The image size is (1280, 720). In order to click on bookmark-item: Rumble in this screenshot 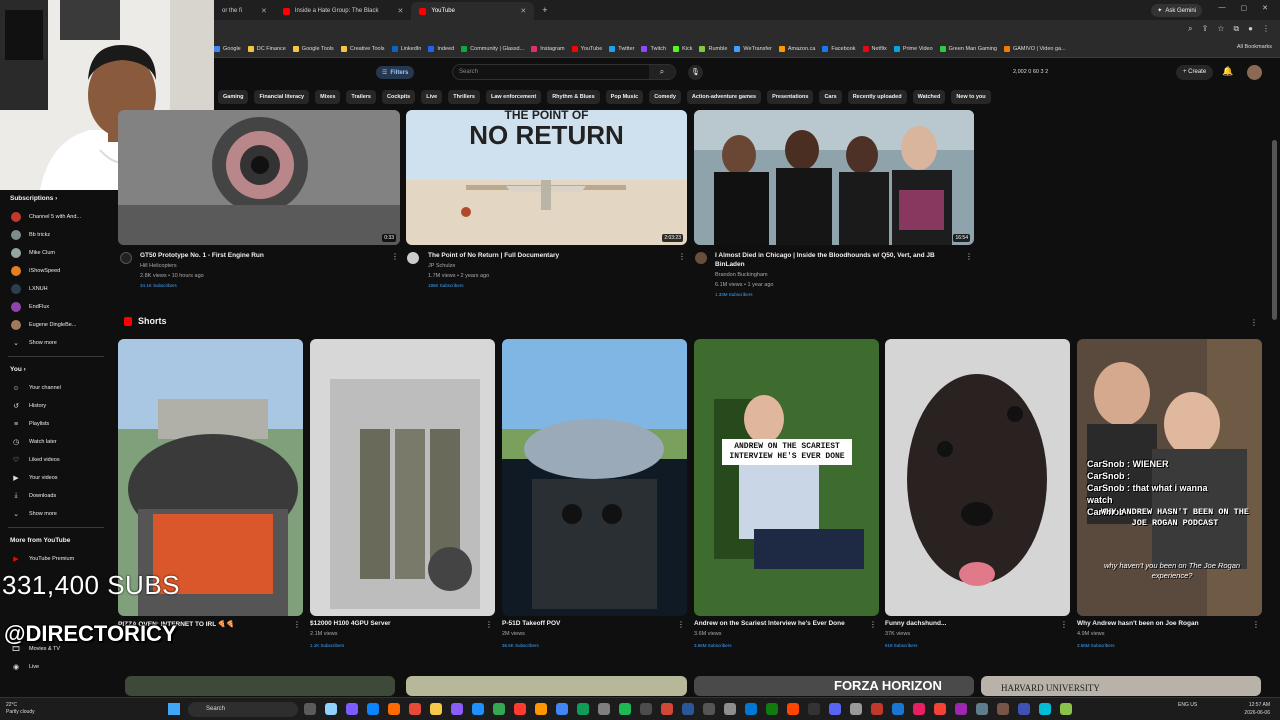, I will do `click(713, 48)`.